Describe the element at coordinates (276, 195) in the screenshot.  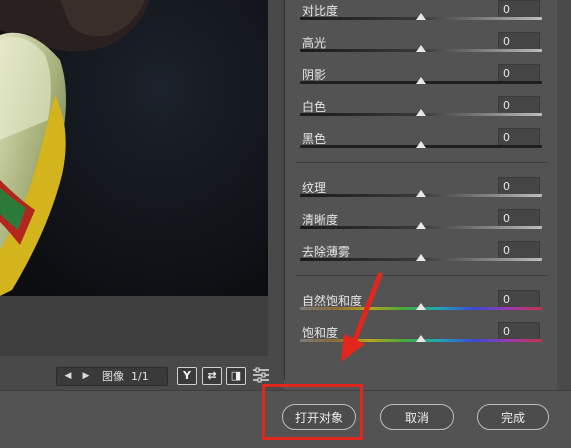
I see `panel-divider` at that location.